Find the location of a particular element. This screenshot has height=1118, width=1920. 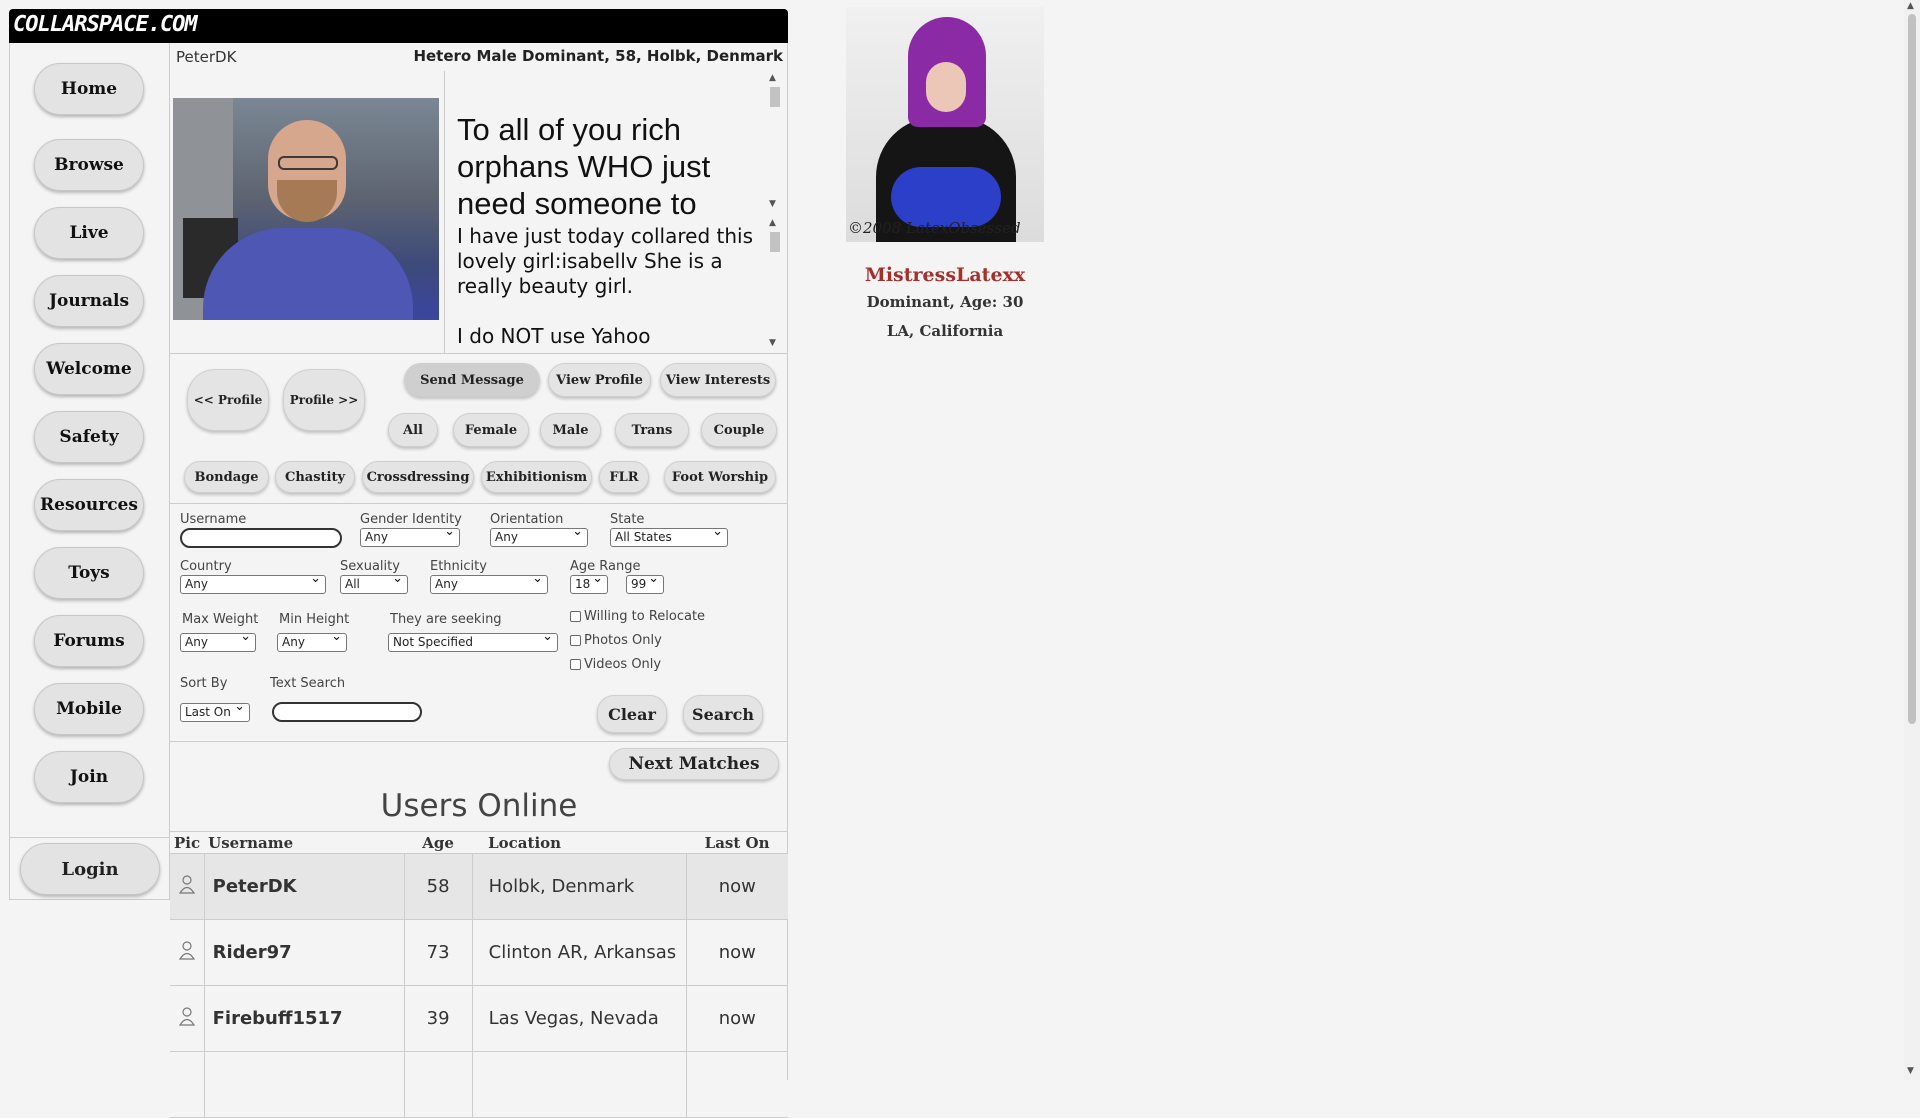

bio-scrollbar: ▲ ▼ is located at coordinates (775, 284).